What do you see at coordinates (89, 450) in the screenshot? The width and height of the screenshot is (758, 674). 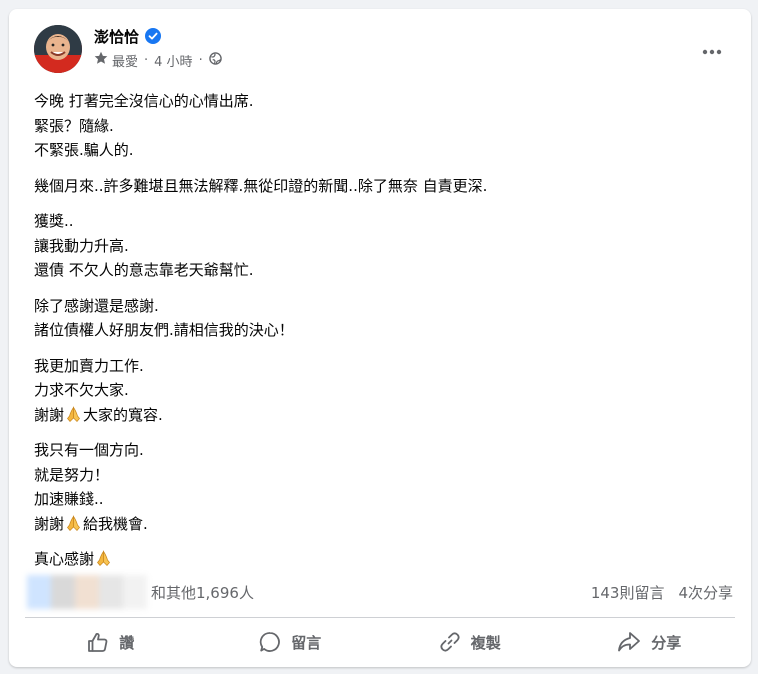 I see `text-line: 我只有一個方向.` at bounding box center [89, 450].